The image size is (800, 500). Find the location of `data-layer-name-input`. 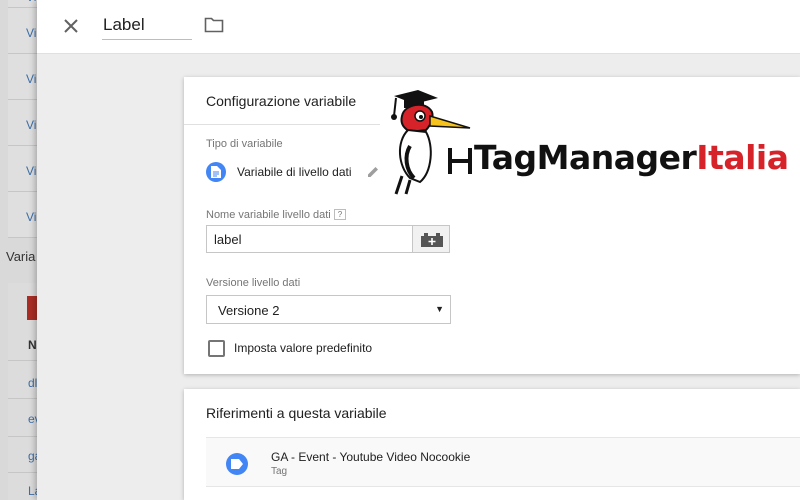

data-layer-name-input is located at coordinates (309, 239).